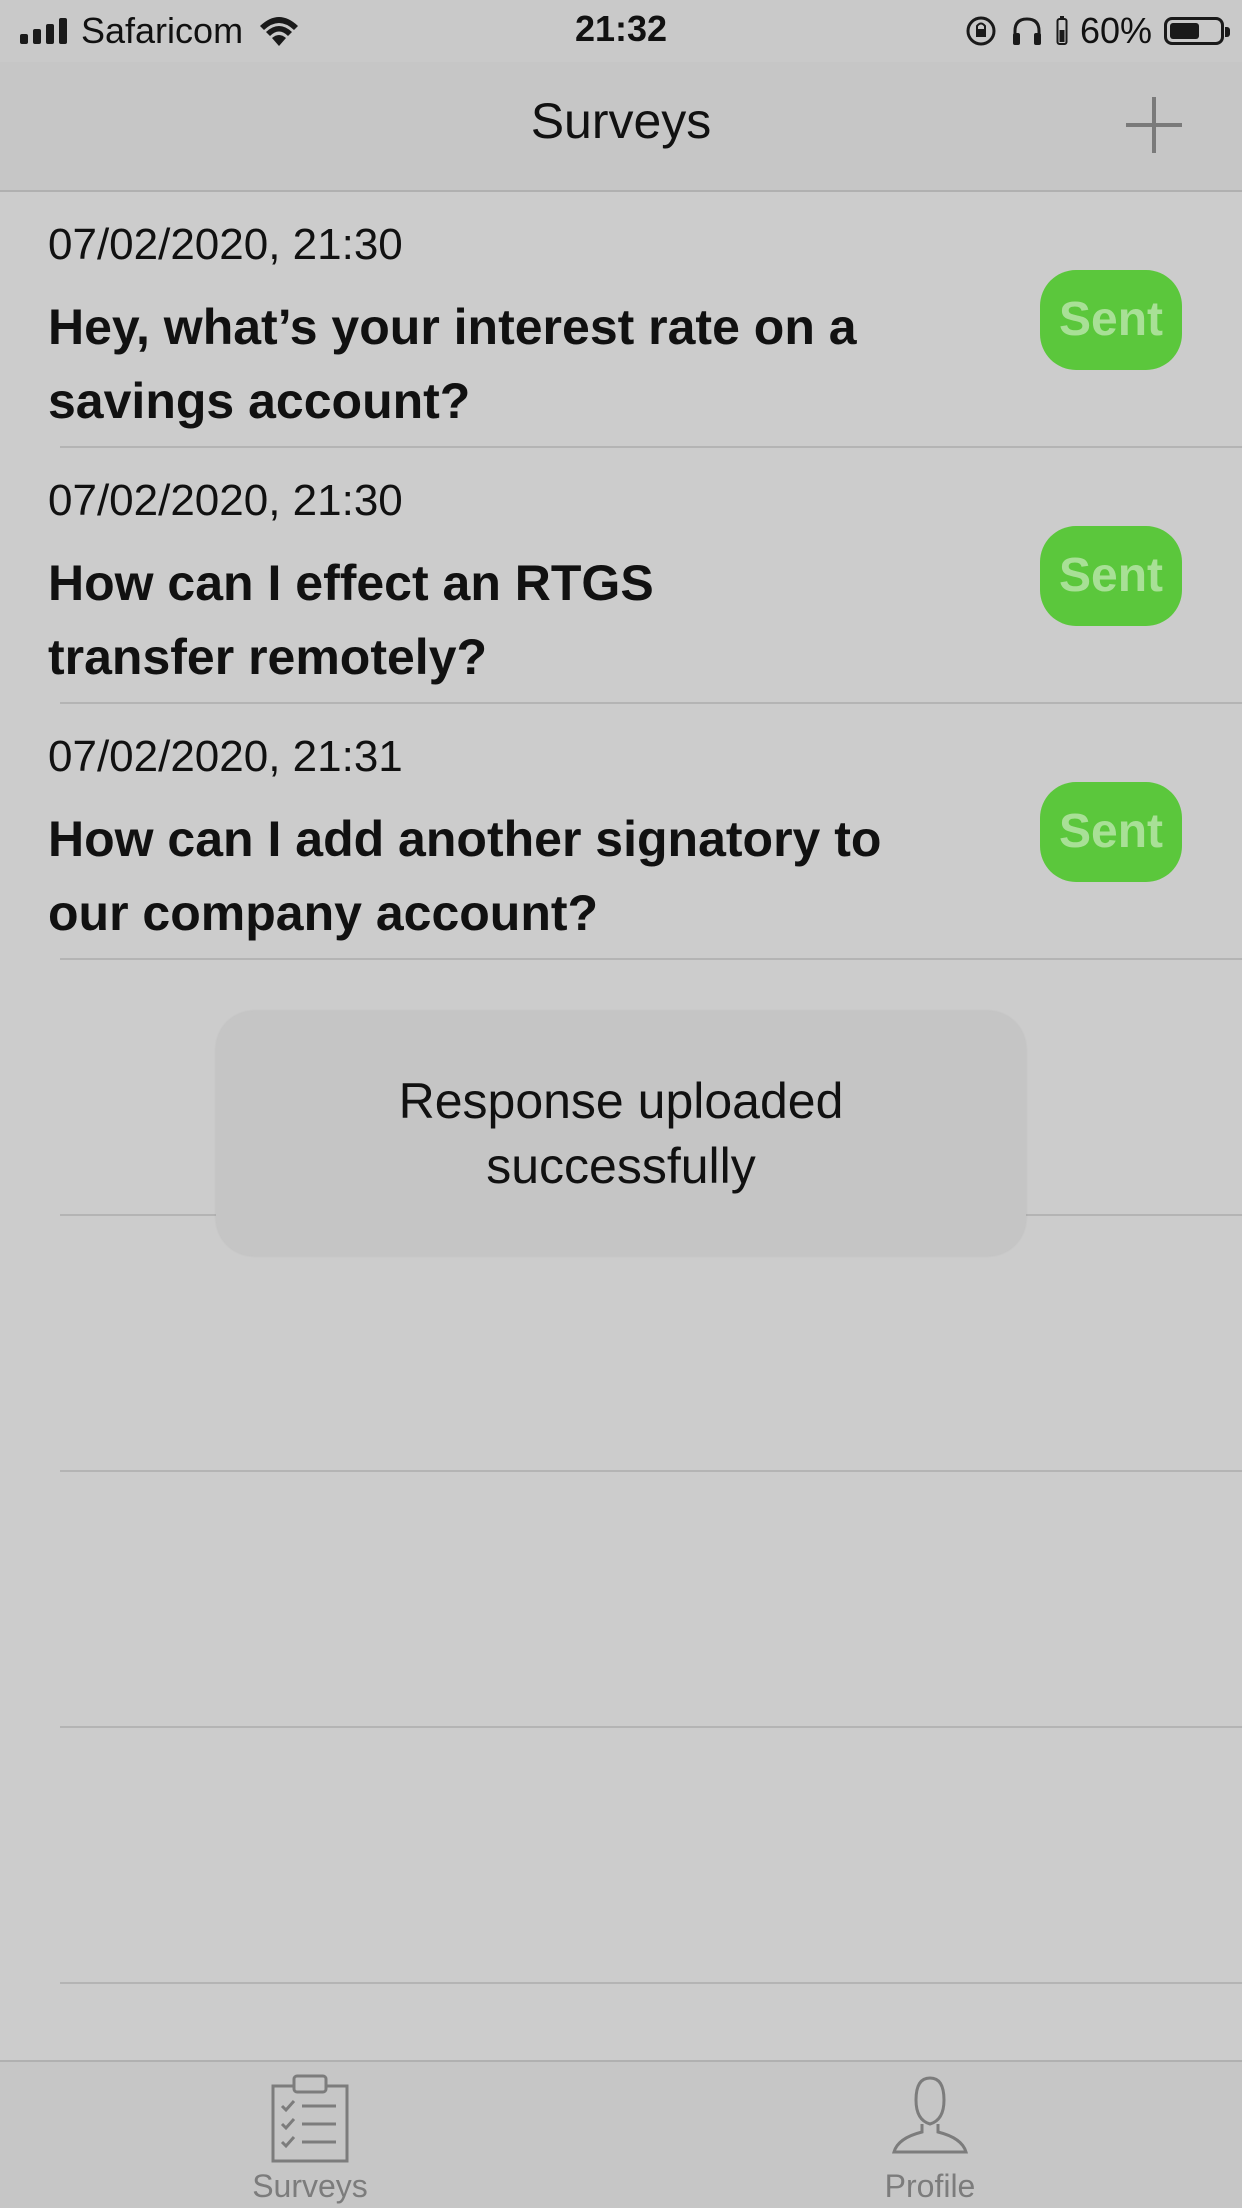  I want to click on navigation-bar: Surveys, so click(621, 127).